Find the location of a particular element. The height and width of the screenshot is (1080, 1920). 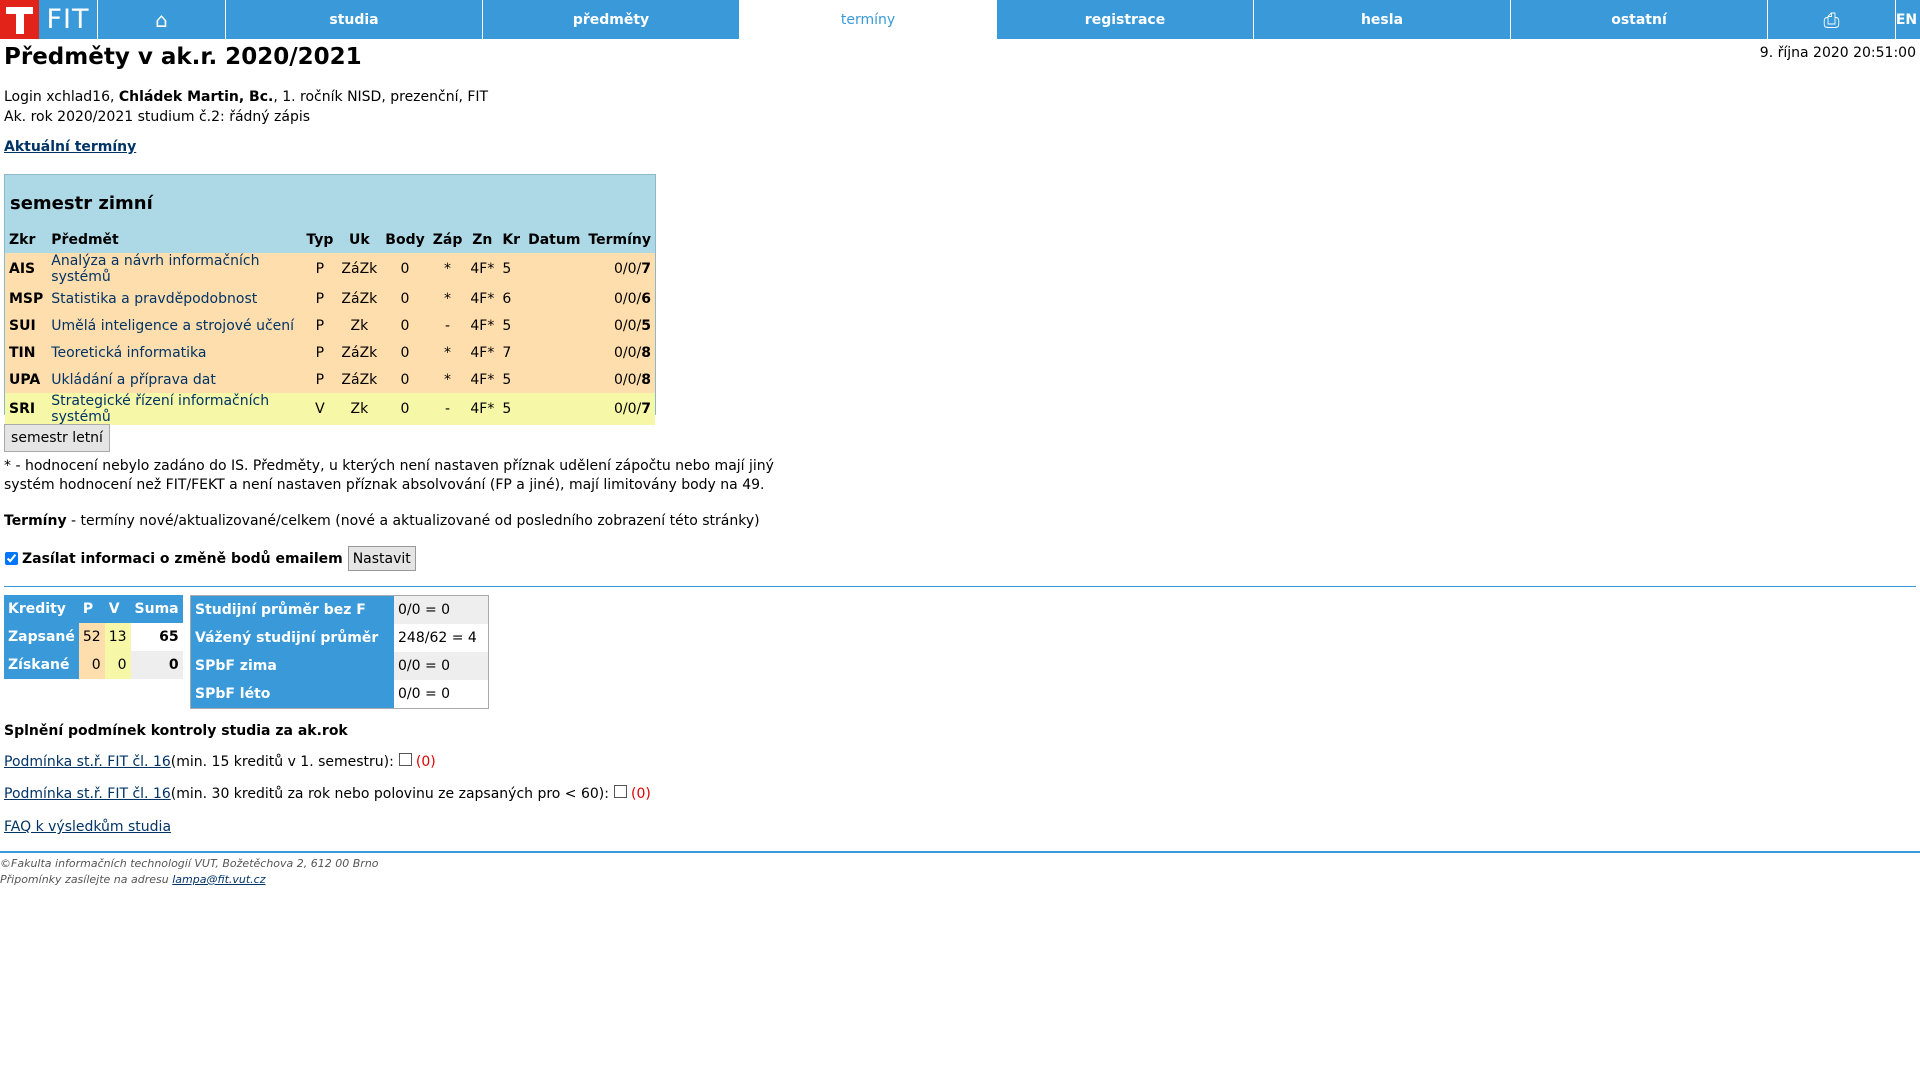

nav-registrace: registrace is located at coordinates (1124, 19).